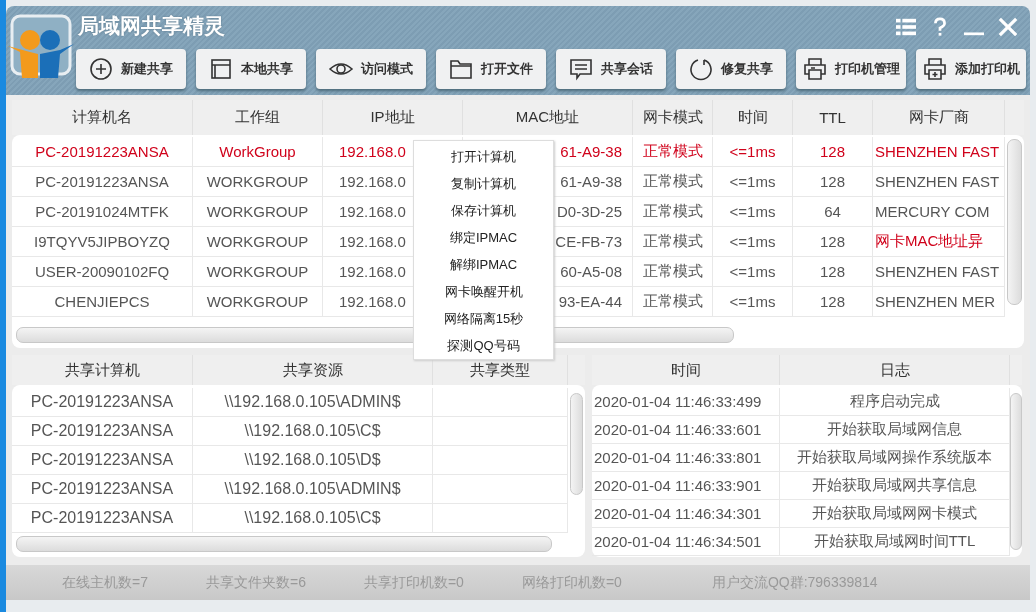  Describe the element at coordinates (581, 69) in the screenshot. I see `chat-icon` at that location.